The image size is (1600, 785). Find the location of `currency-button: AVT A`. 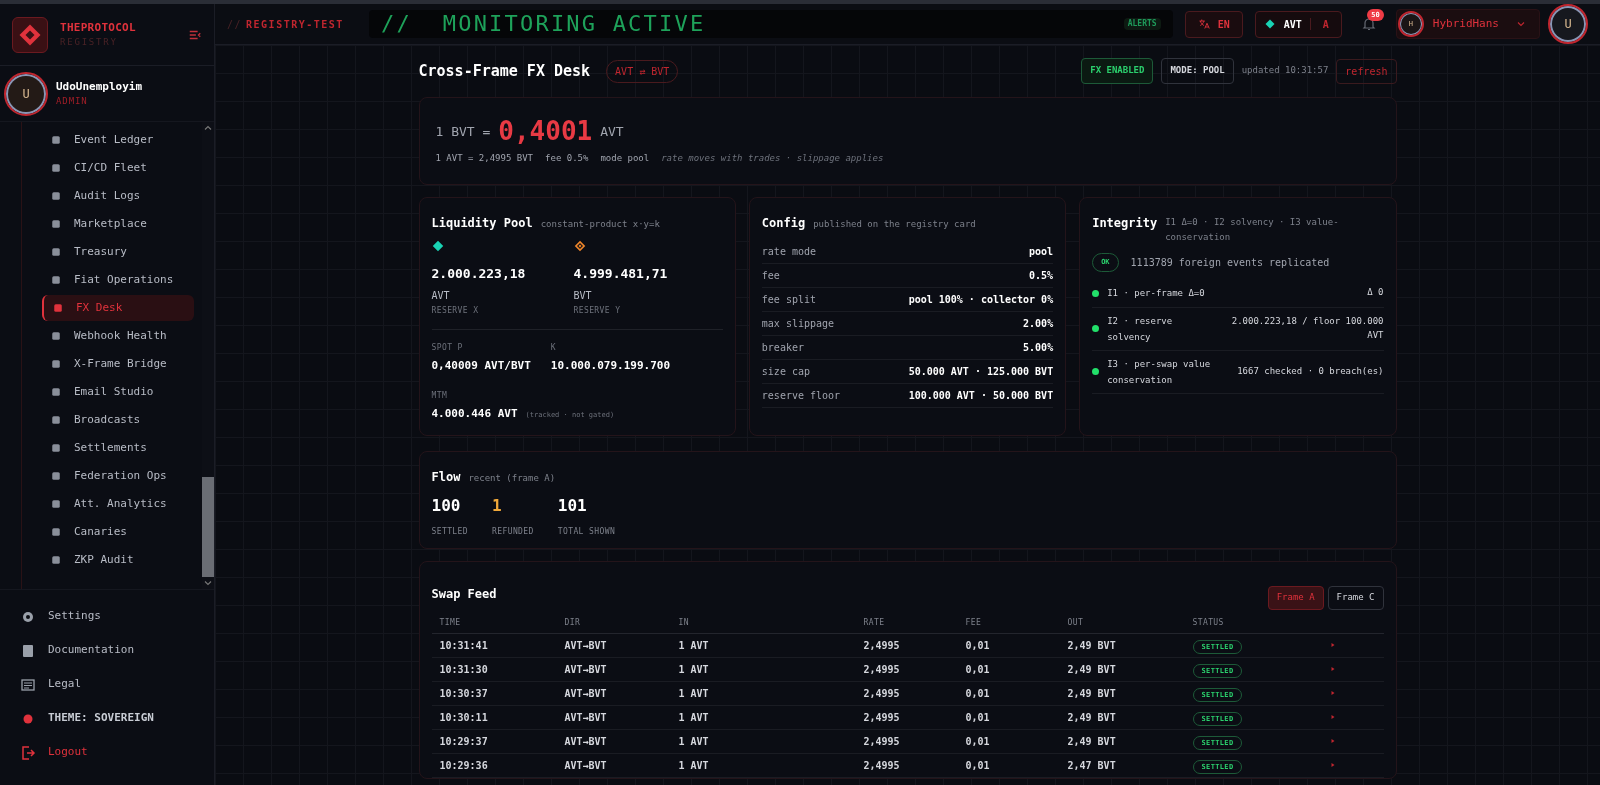

currency-button: AVT A is located at coordinates (1298, 24).